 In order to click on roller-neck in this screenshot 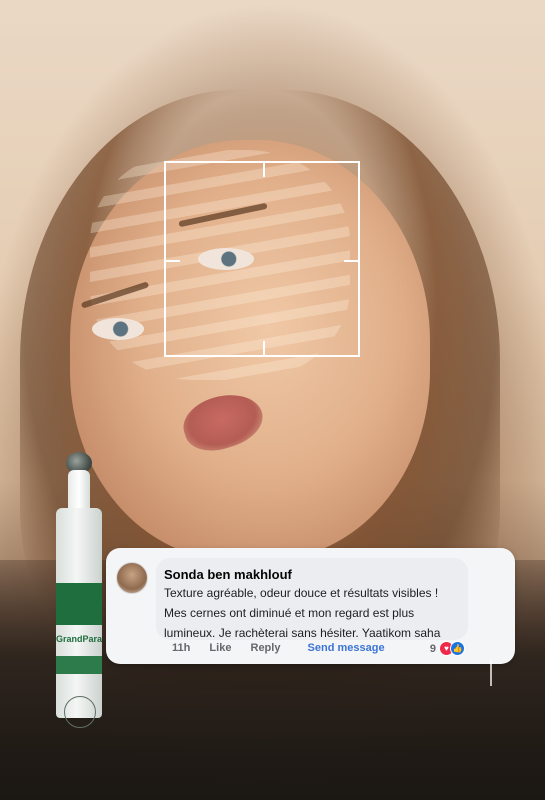, I will do `click(79, 490)`.